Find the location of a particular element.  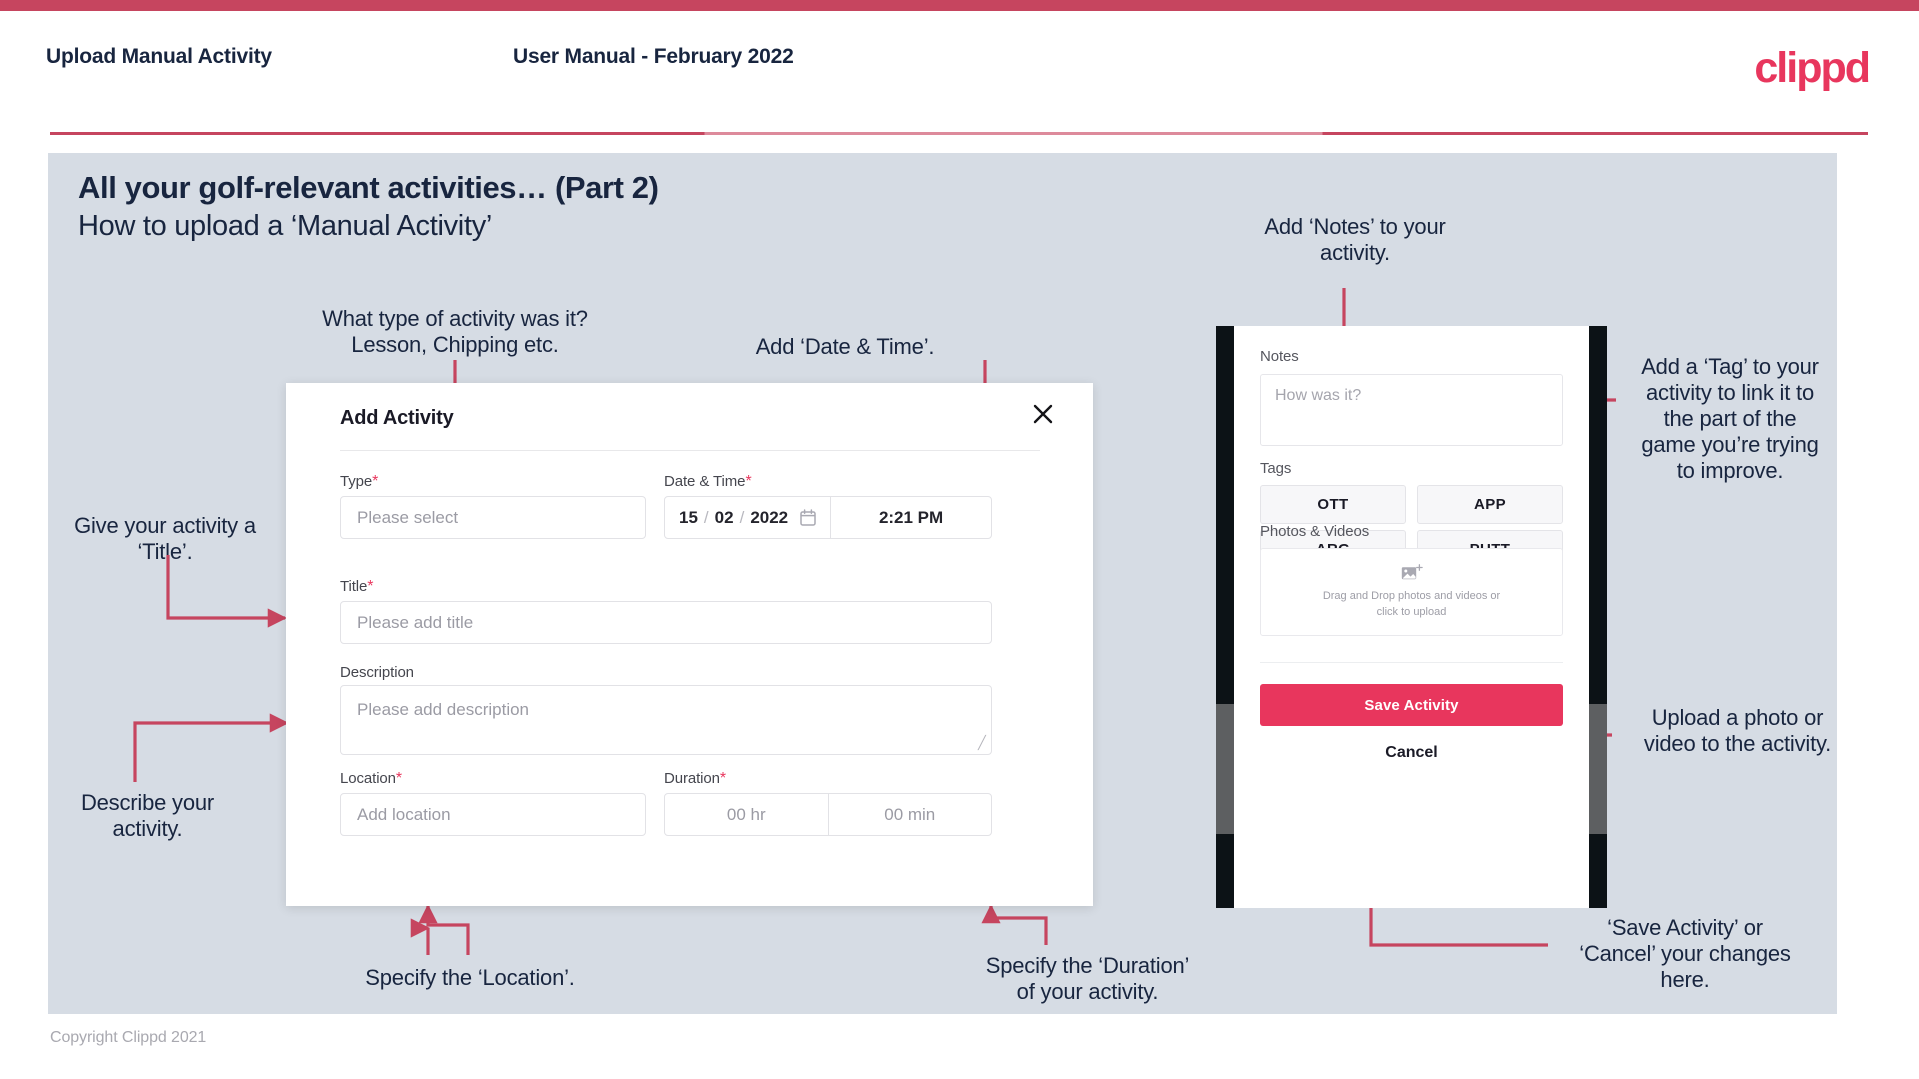

type-label-text: Type is located at coordinates (356, 481).